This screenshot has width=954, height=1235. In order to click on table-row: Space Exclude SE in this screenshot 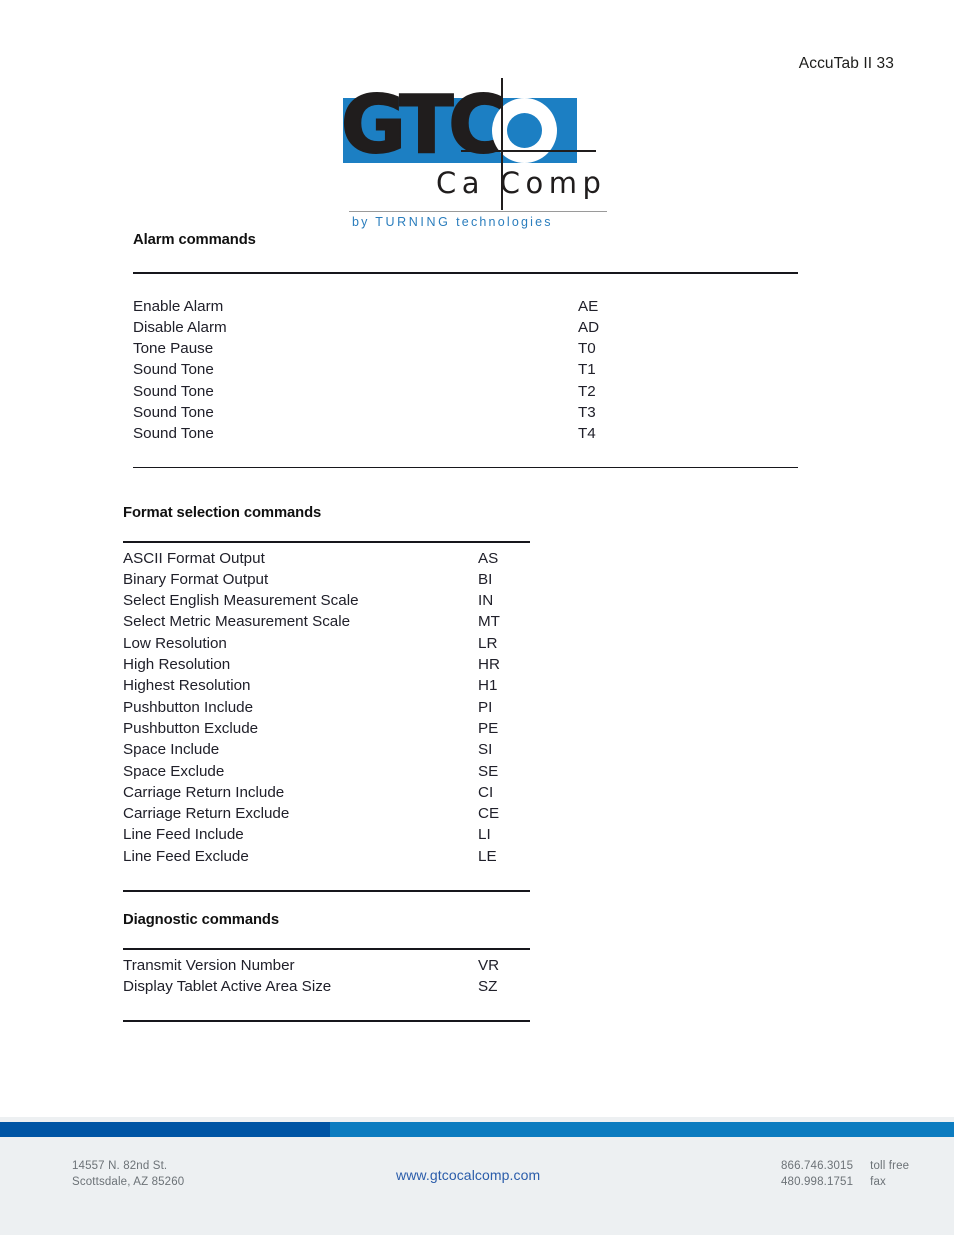, I will do `click(326, 771)`.